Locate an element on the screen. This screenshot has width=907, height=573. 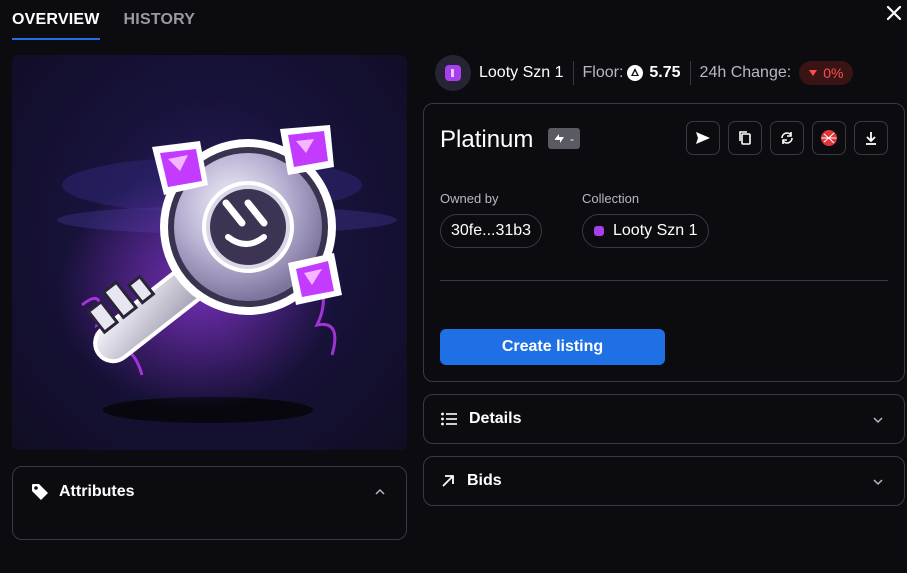
caret-down-icon is located at coordinates (813, 73).